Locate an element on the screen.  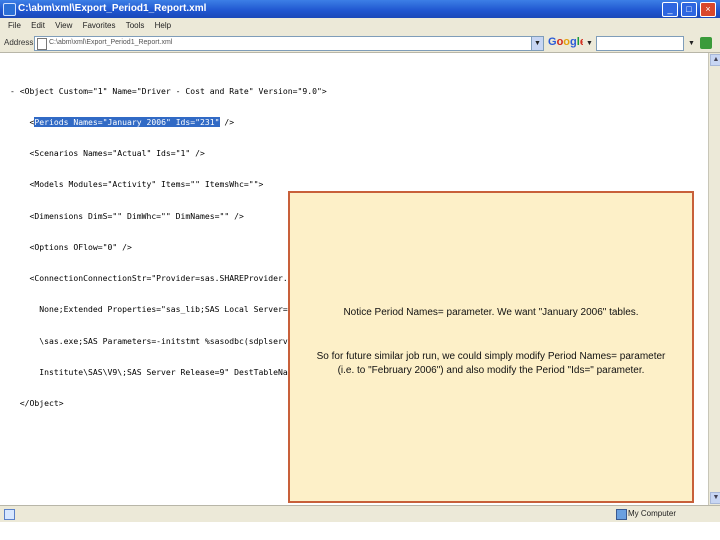
computer-icon is located at coordinates (621, 514).